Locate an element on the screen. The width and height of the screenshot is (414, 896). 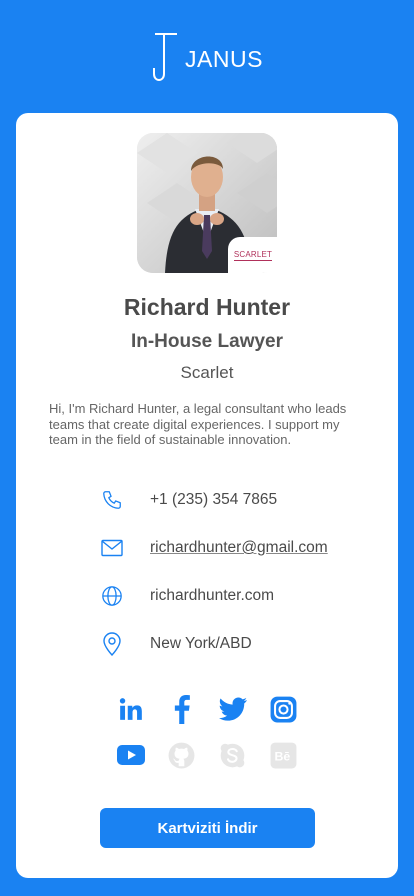
job-title: In-House Lawyer is located at coordinates (207, 341).